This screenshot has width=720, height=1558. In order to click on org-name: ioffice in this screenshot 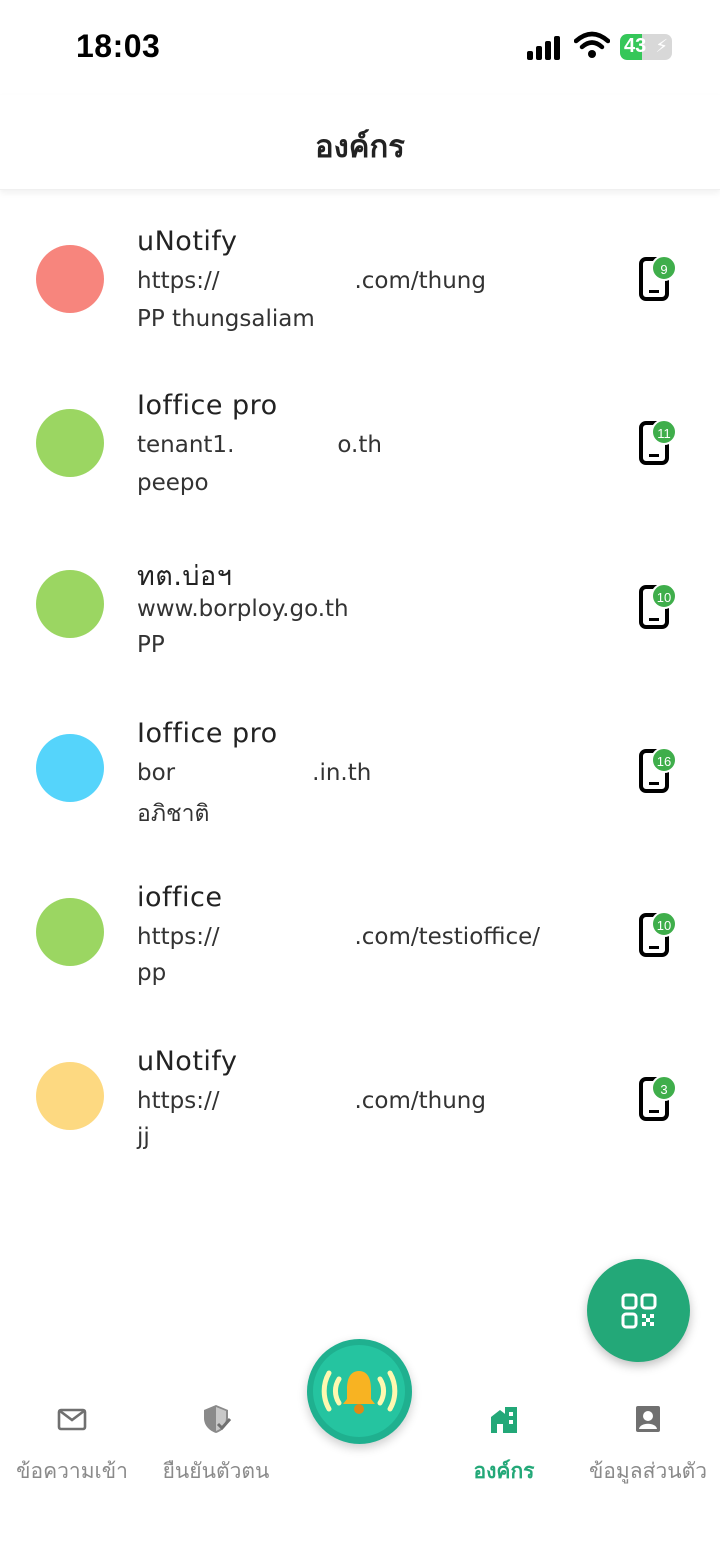, I will do `click(180, 897)`.